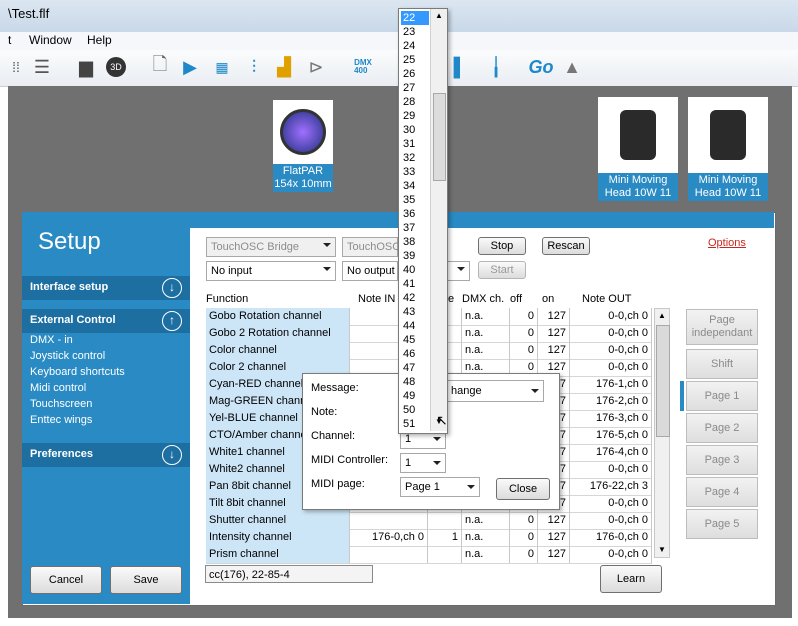  What do you see at coordinates (722, 396) in the screenshot?
I see `page-1-button: Page 1` at bounding box center [722, 396].